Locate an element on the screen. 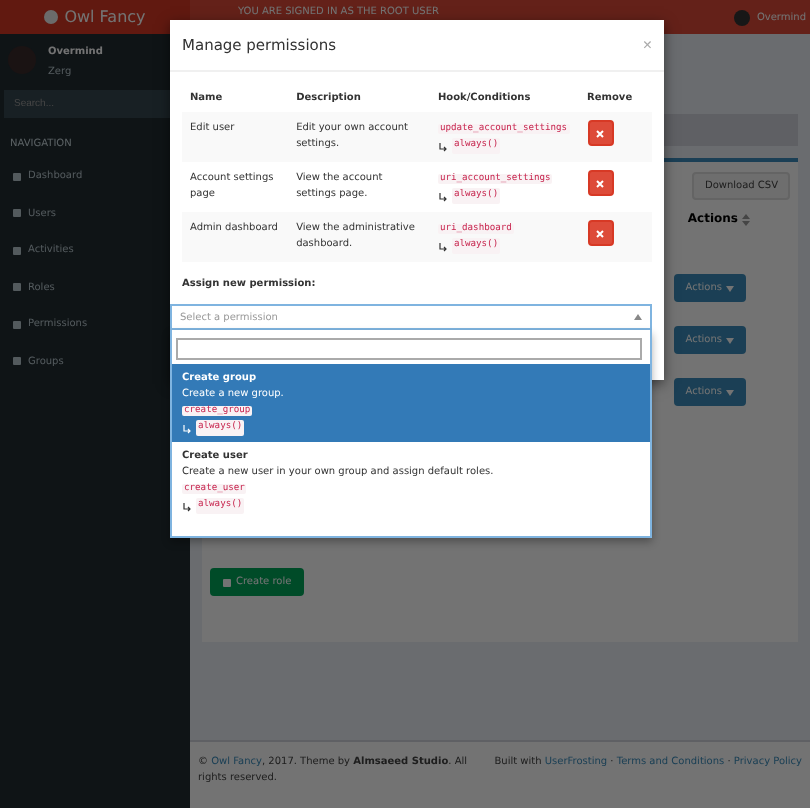  close-button: × is located at coordinates (647, 45).